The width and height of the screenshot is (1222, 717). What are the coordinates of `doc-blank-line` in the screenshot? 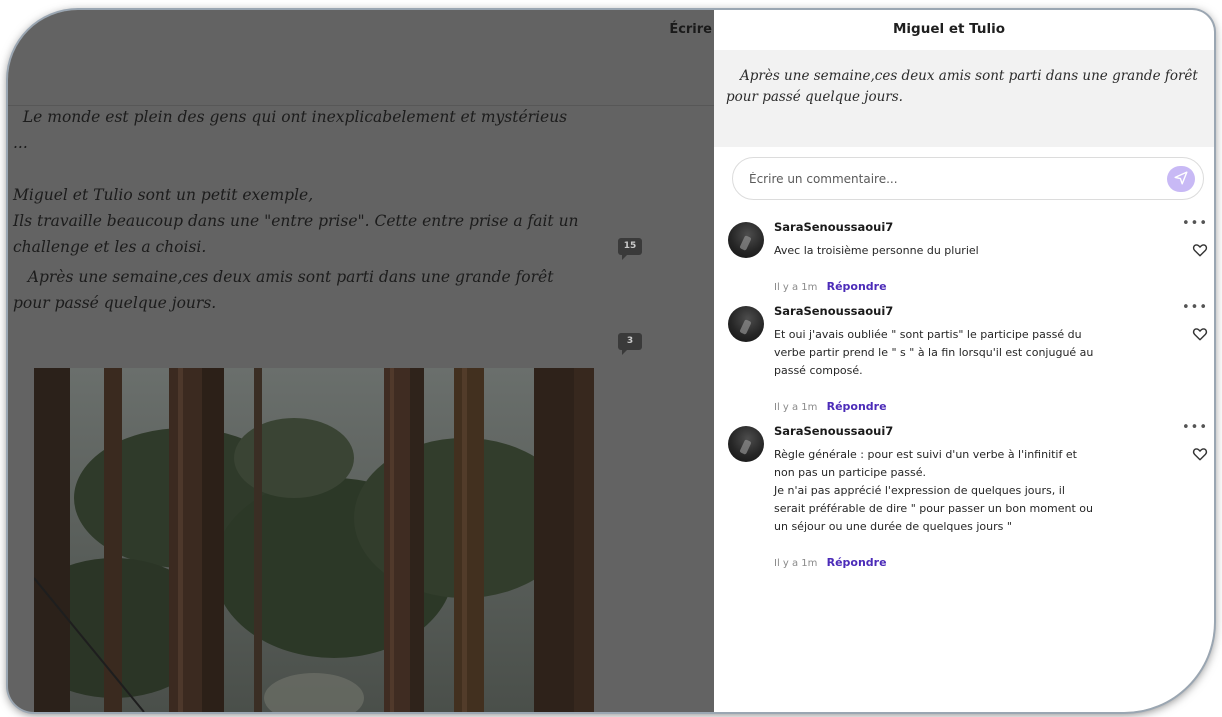 It's located at (313, 169).